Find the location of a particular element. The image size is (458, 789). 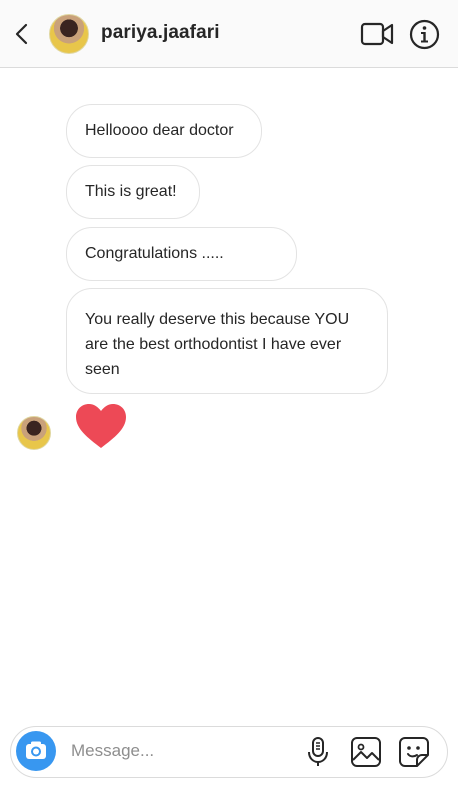

microphone-icon is located at coordinates (318, 752).